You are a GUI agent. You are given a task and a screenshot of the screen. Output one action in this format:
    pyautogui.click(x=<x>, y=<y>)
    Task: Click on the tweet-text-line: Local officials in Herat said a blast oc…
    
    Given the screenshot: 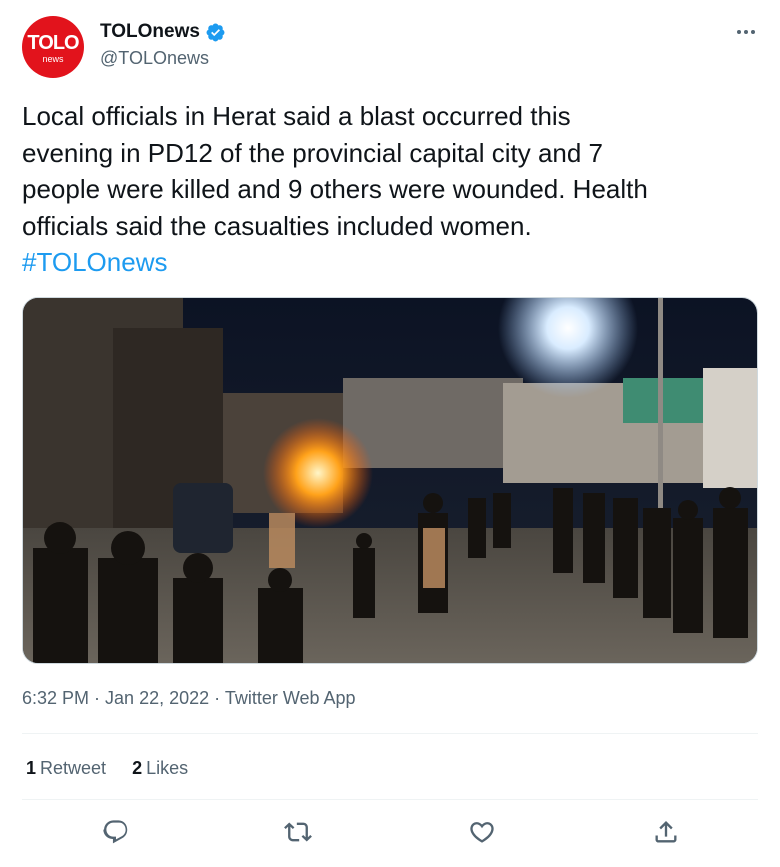 What is the action you would take?
    pyautogui.click(x=296, y=116)
    